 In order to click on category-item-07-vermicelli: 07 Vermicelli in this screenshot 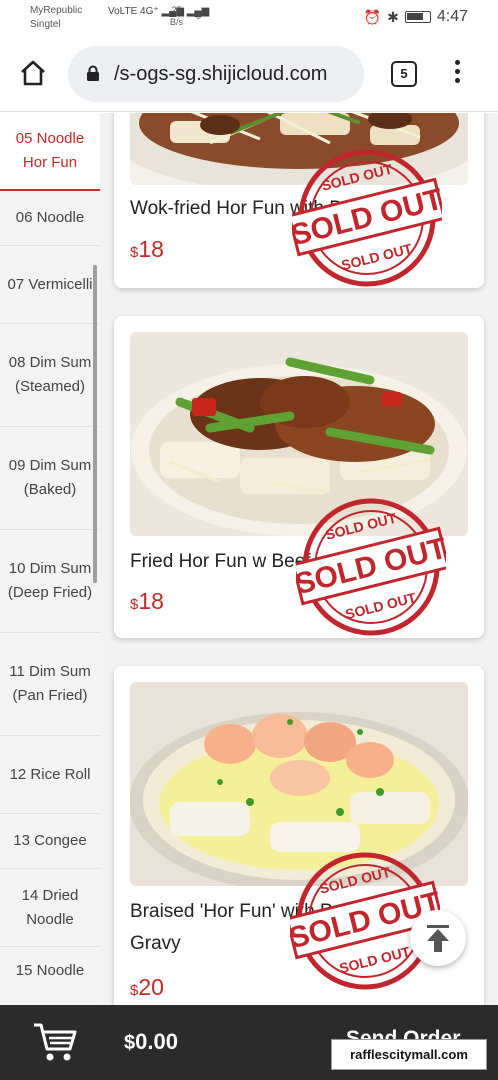, I will do `click(50, 285)`.